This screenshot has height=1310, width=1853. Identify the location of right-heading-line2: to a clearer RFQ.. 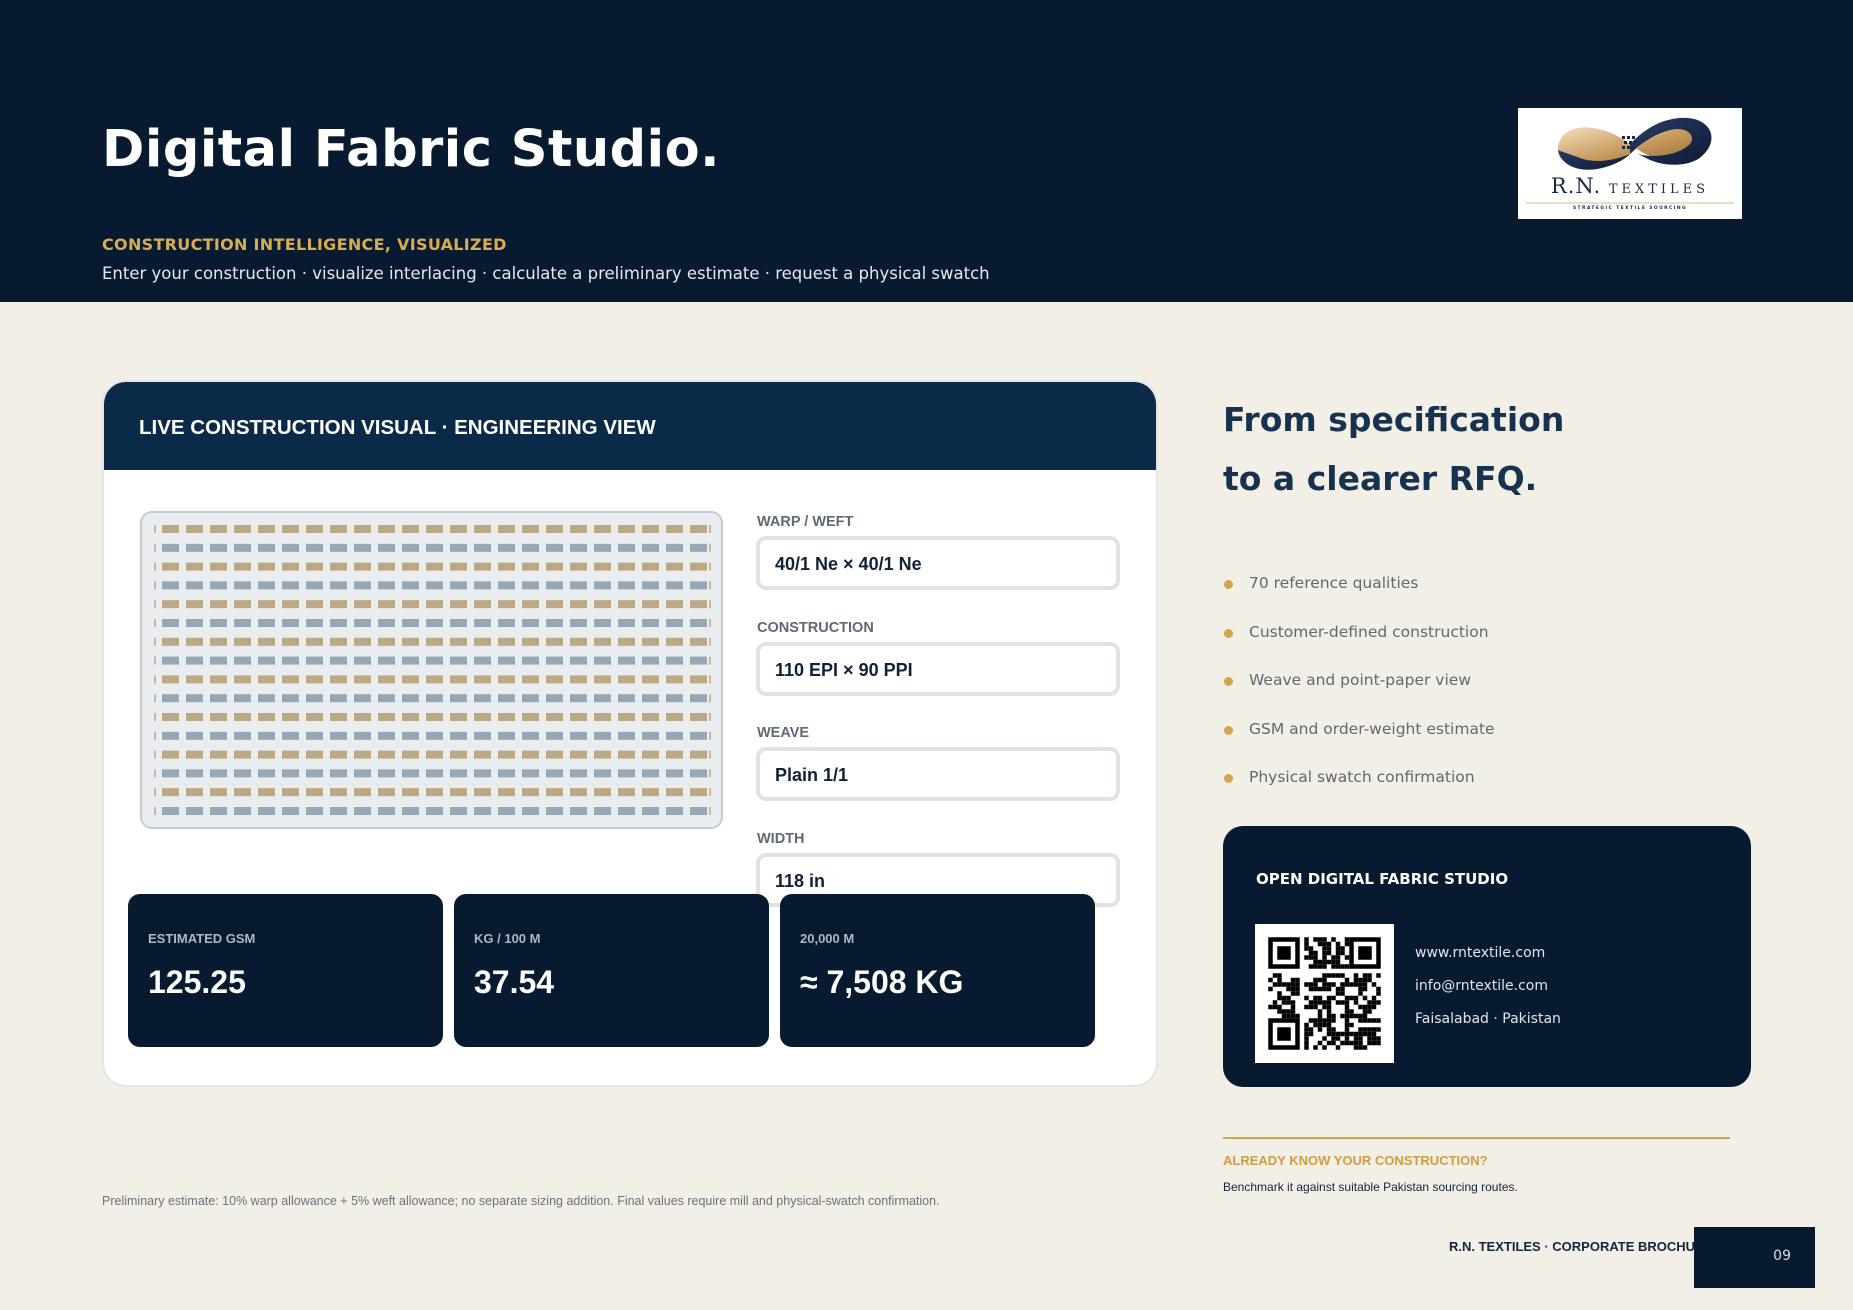
(1380, 478).